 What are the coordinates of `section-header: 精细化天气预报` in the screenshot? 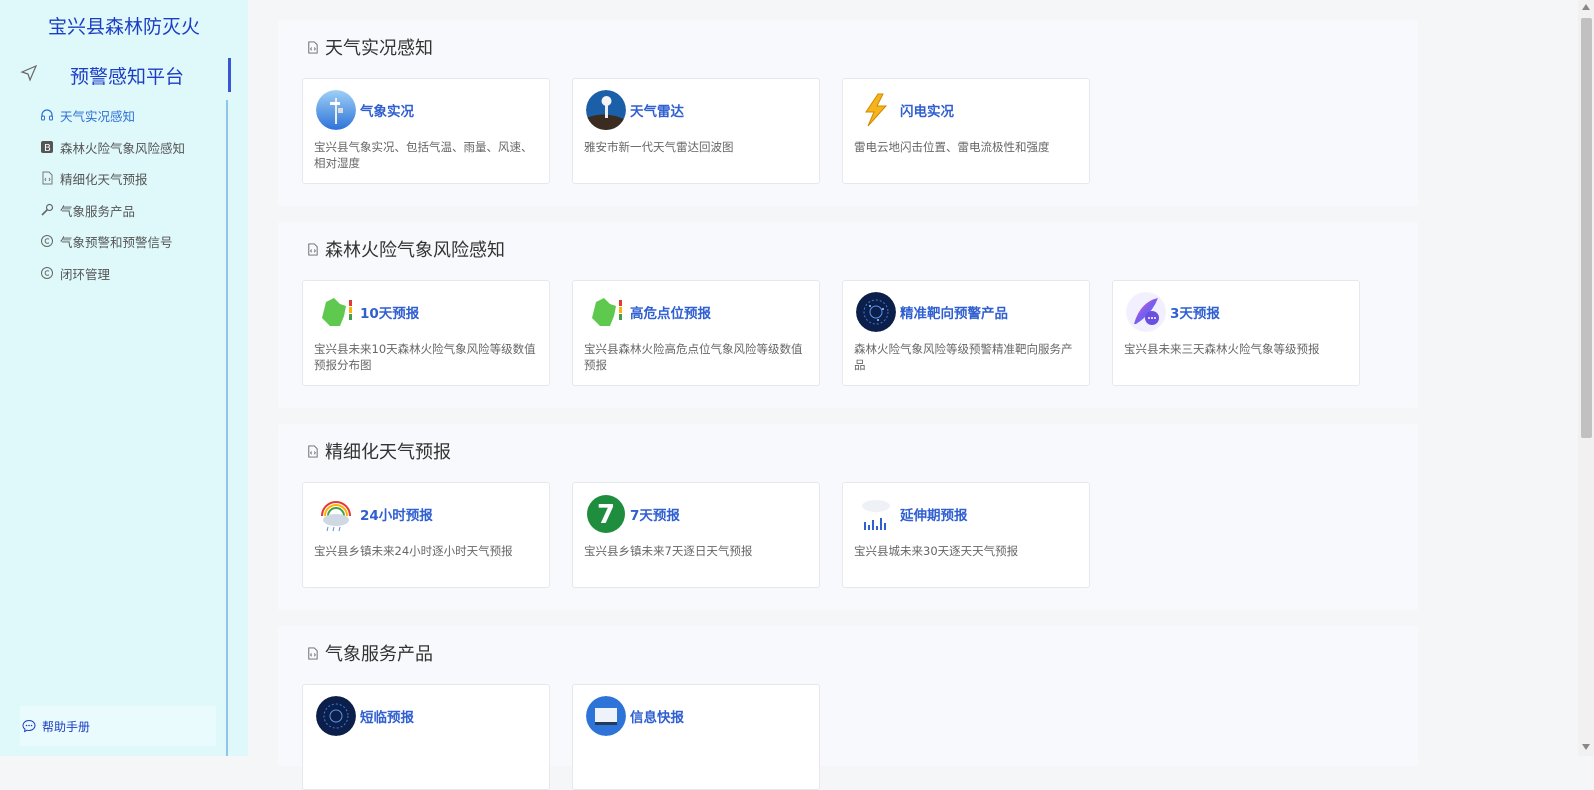 It's located at (378, 451).